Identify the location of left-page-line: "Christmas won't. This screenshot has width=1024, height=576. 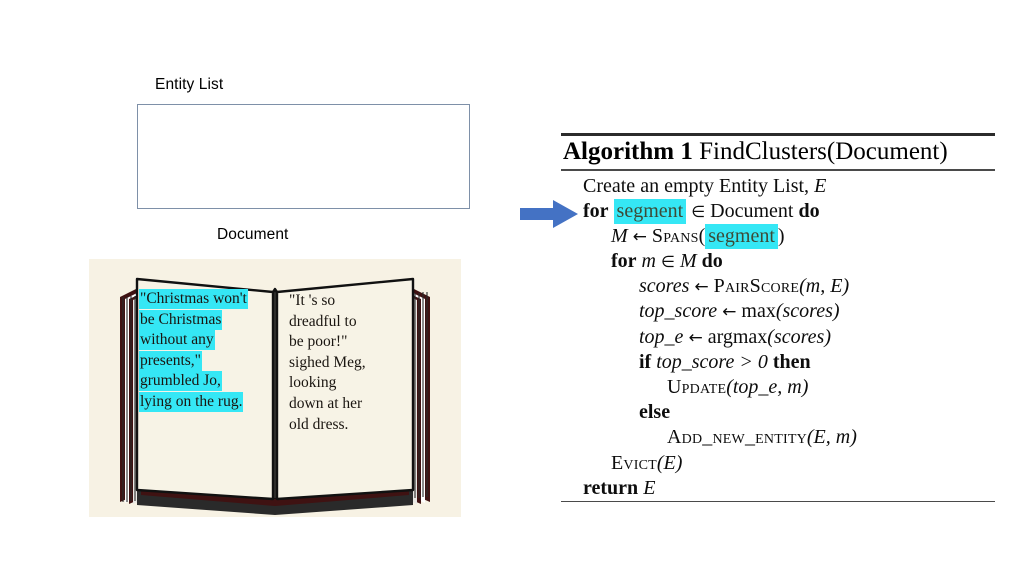
(193, 299).